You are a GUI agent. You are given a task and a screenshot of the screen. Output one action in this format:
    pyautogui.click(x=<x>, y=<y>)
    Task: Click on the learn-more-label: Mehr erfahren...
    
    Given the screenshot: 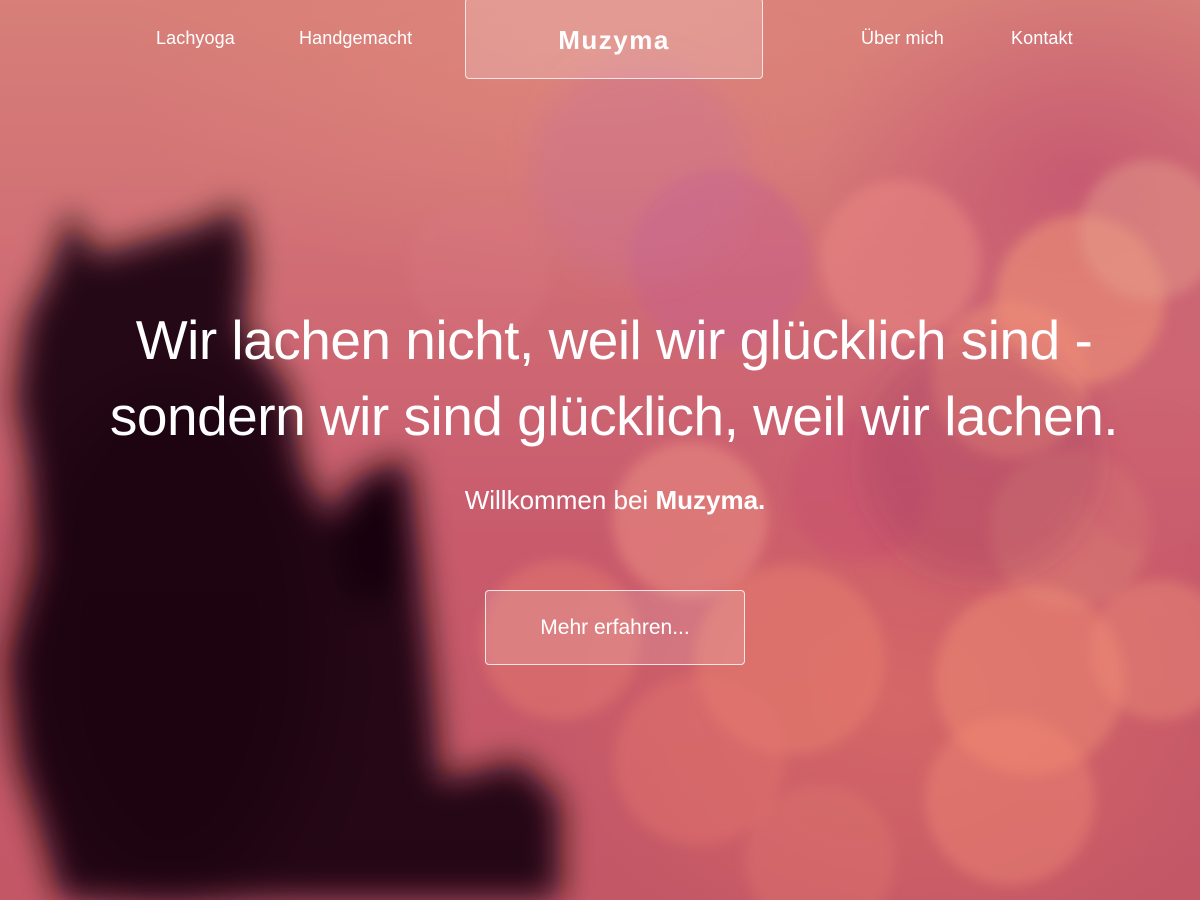 What is the action you would take?
    pyautogui.click(x=615, y=627)
    